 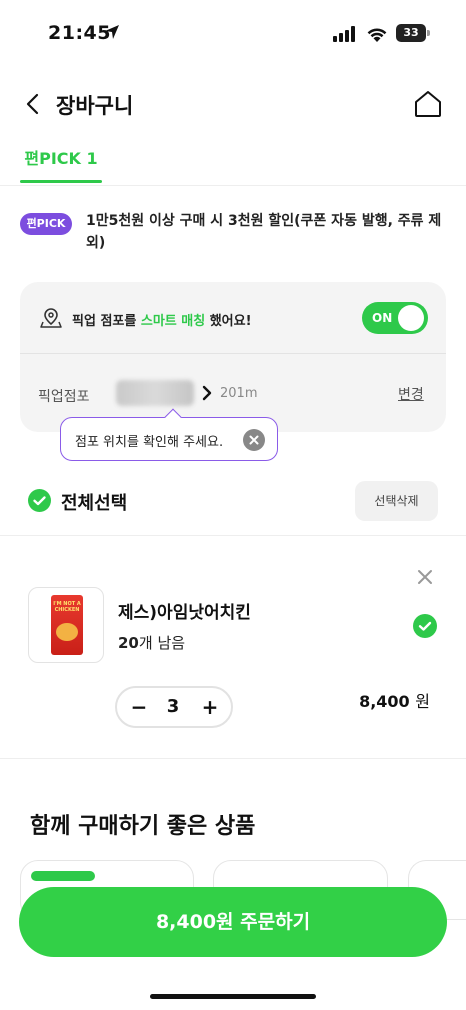 I want to click on battery-icon: 33, so click(x=411, y=33).